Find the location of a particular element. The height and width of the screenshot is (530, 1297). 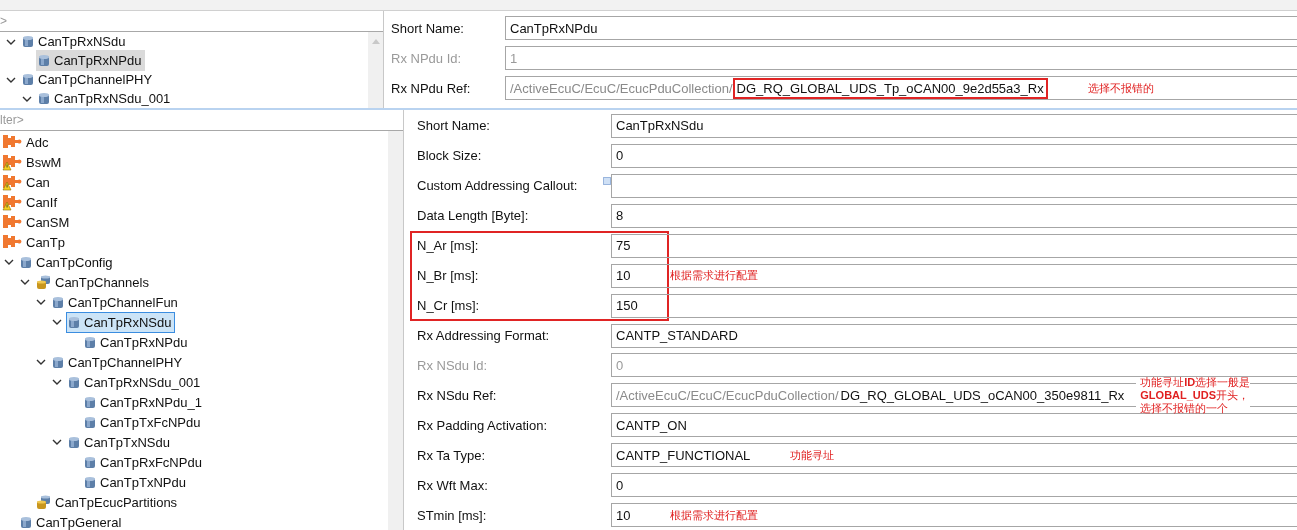

field-label: Rx Padding Activation: is located at coordinates (483, 425).